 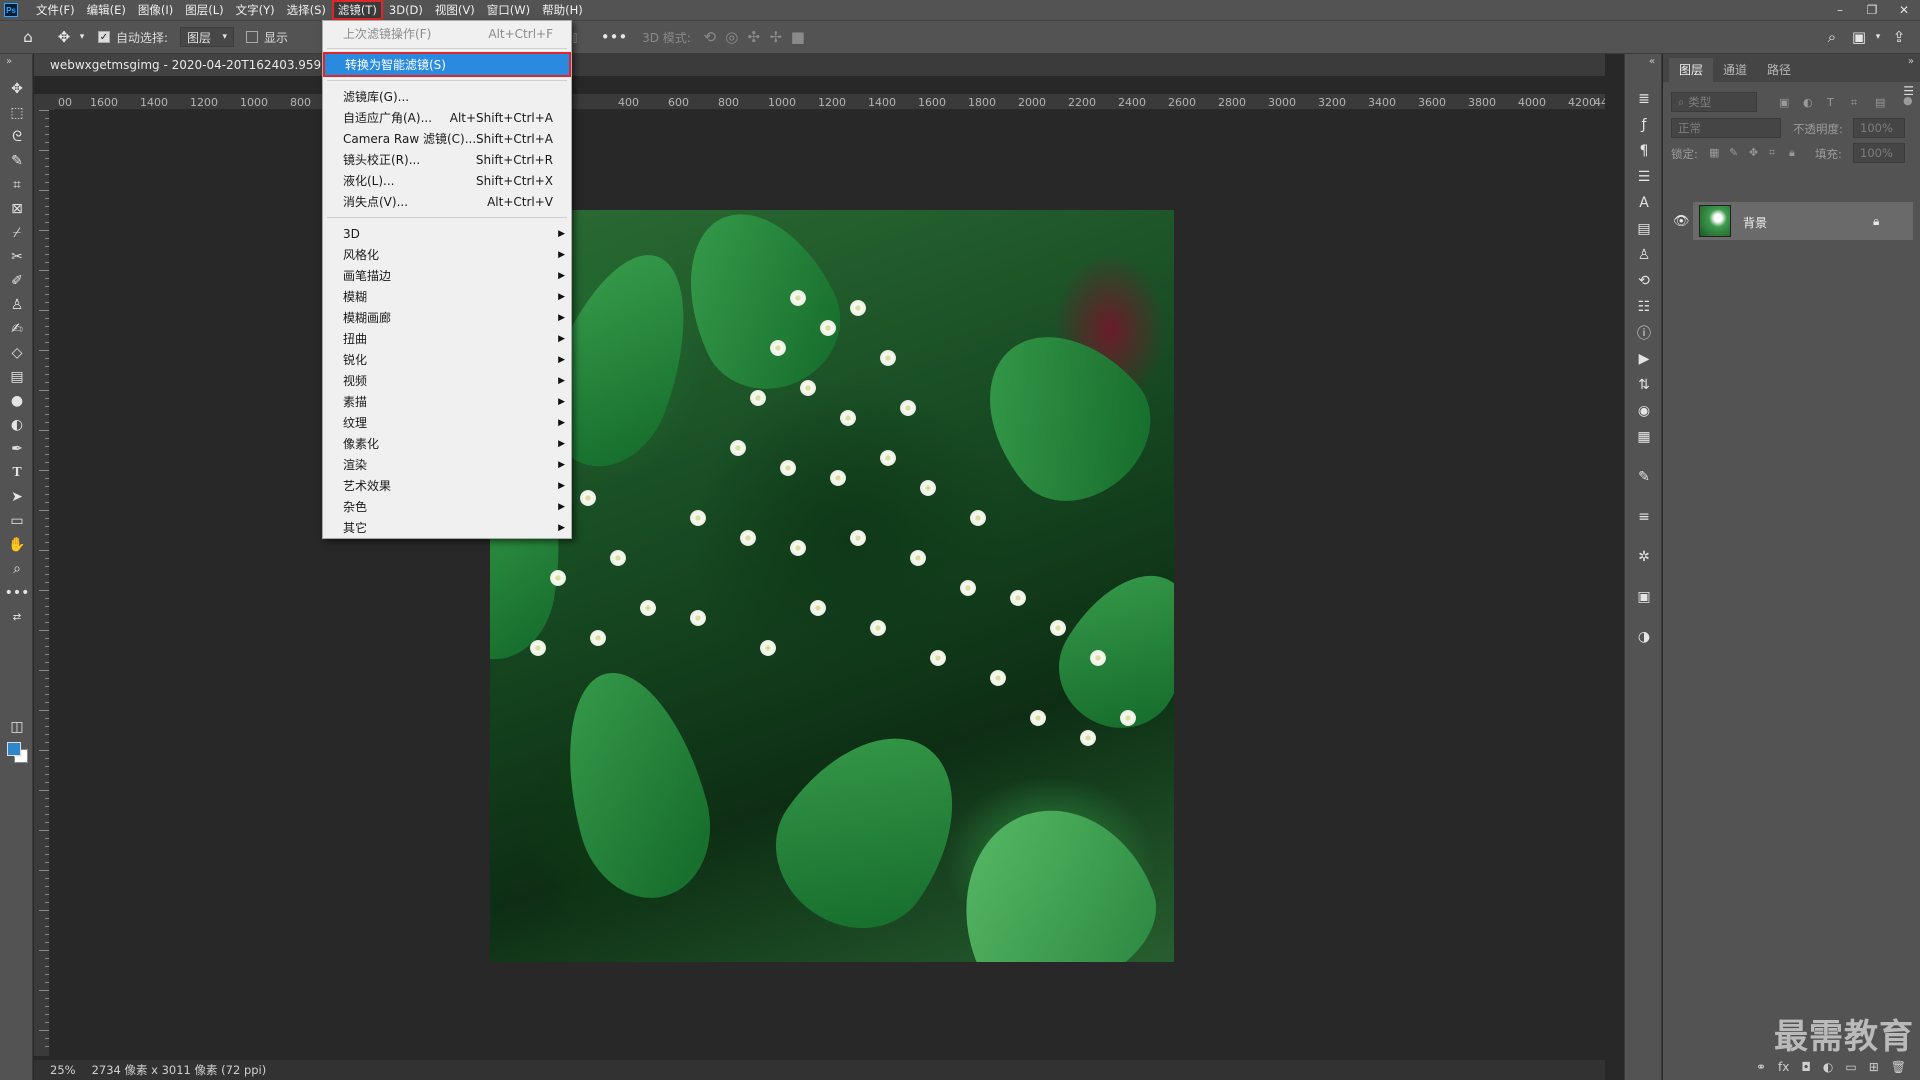 What do you see at coordinates (447, 527) in the screenshot?
I see `filter-menu-item-other: 其它 ▶` at bounding box center [447, 527].